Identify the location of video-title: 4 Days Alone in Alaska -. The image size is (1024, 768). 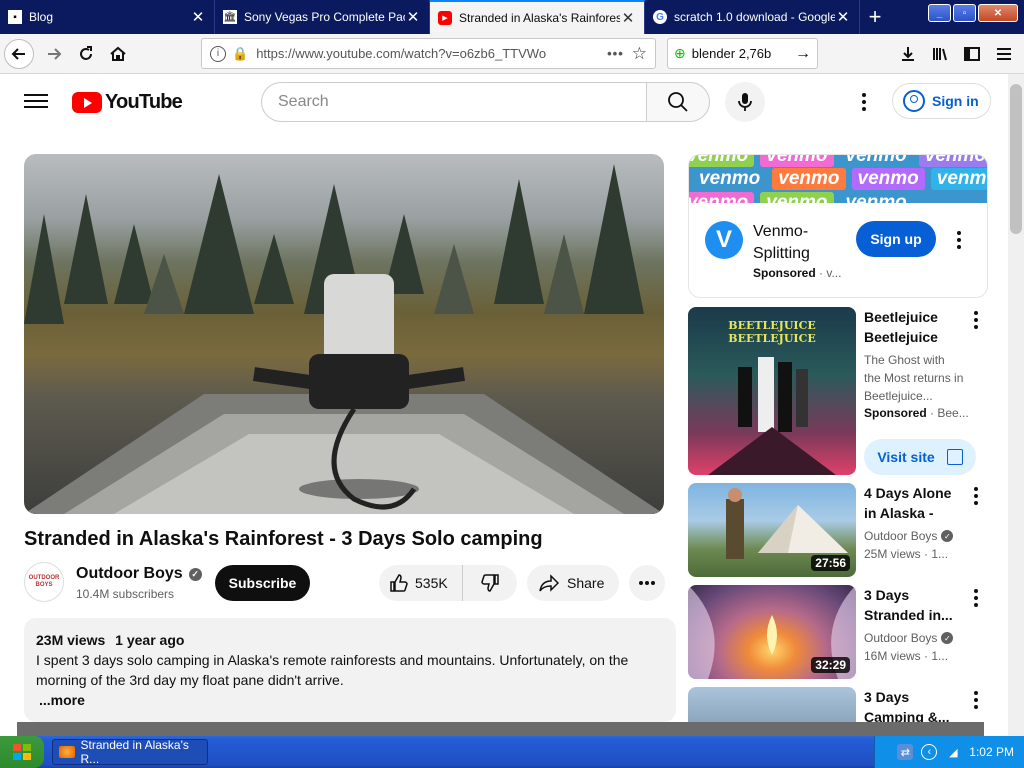
(914, 503).